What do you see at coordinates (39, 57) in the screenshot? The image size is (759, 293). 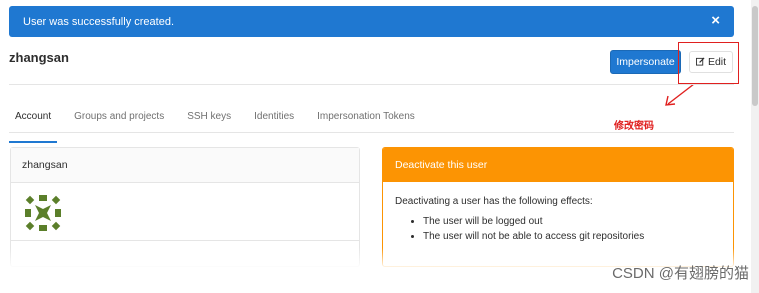 I see `page-title: zhangsan` at bounding box center [39, 57].